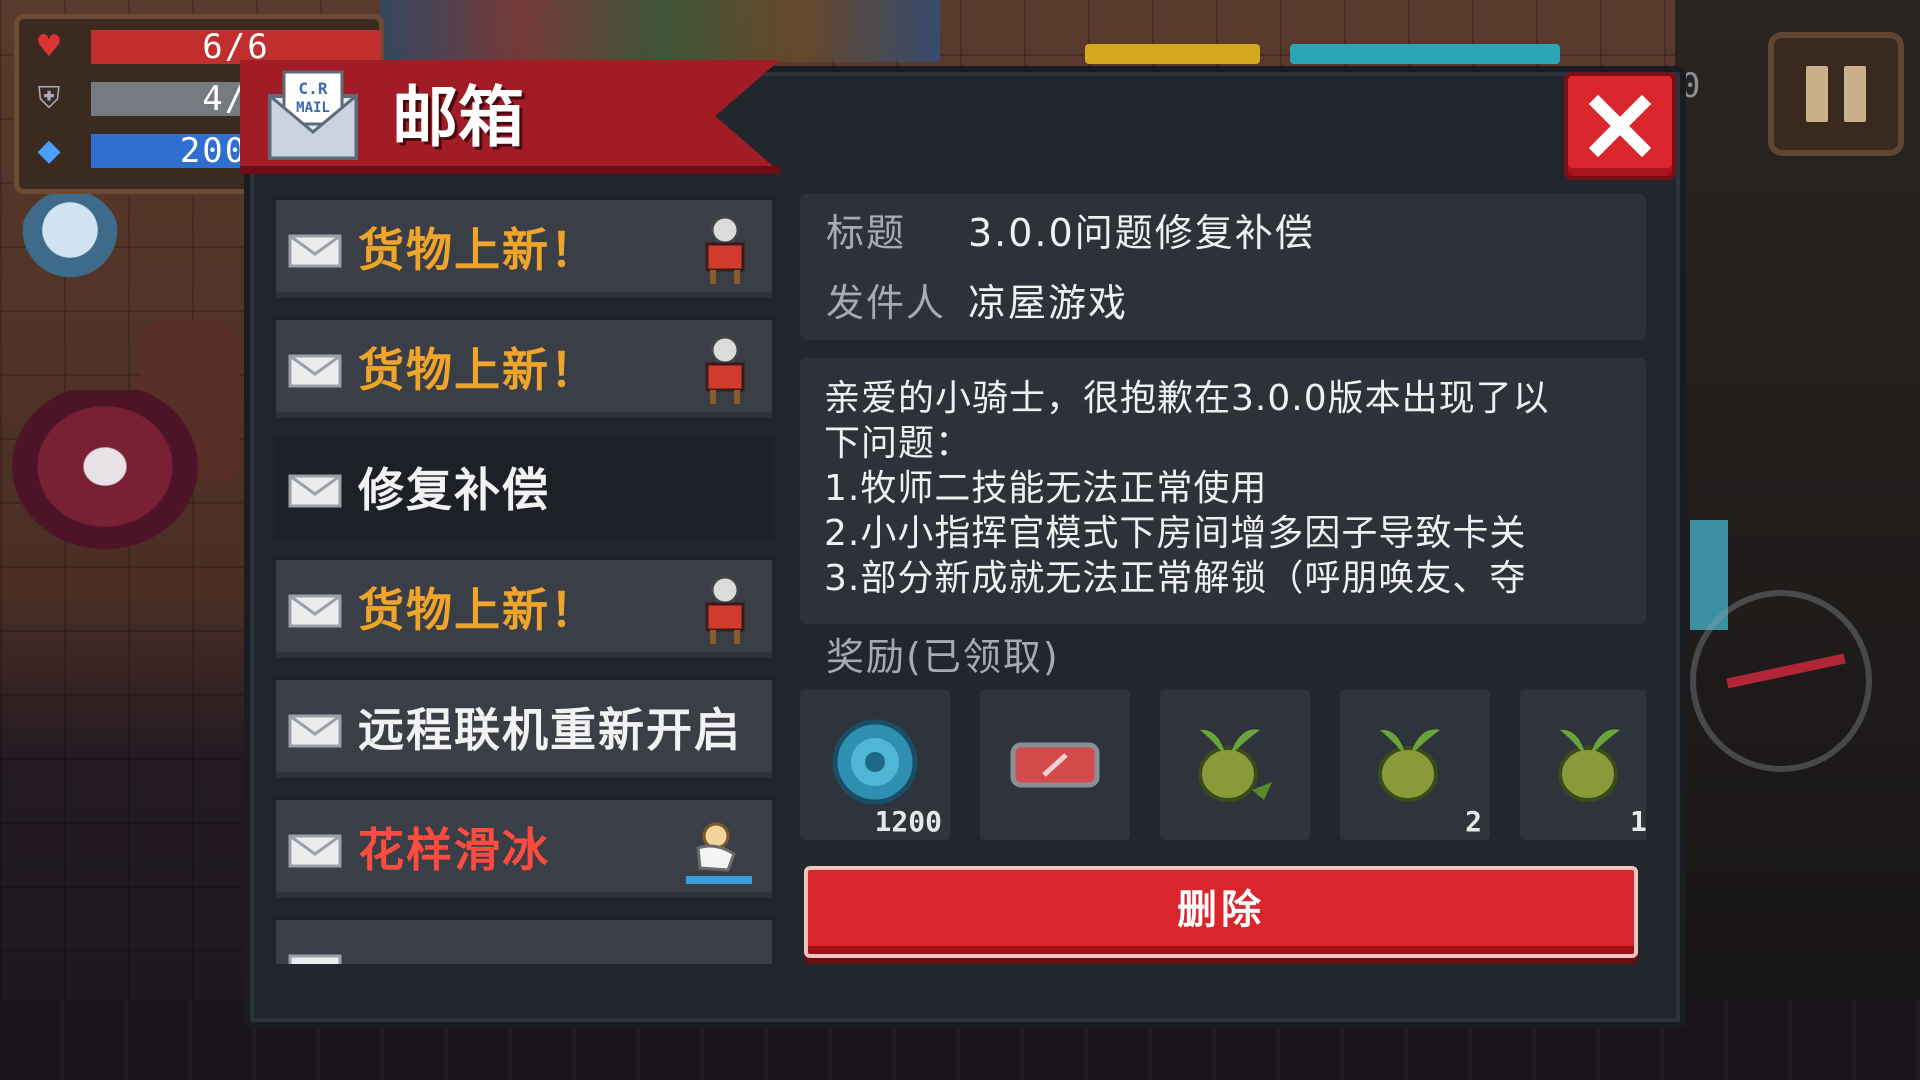 The height and width of the screenshot is (1080, 1920). What do you see at coordinates (1223, 267) in the screenshot?
I see `mail-header-panel: 标题 3.0.0问题修复补偿 发件人 凉屋游戏` at bounding box center [1223, 267].